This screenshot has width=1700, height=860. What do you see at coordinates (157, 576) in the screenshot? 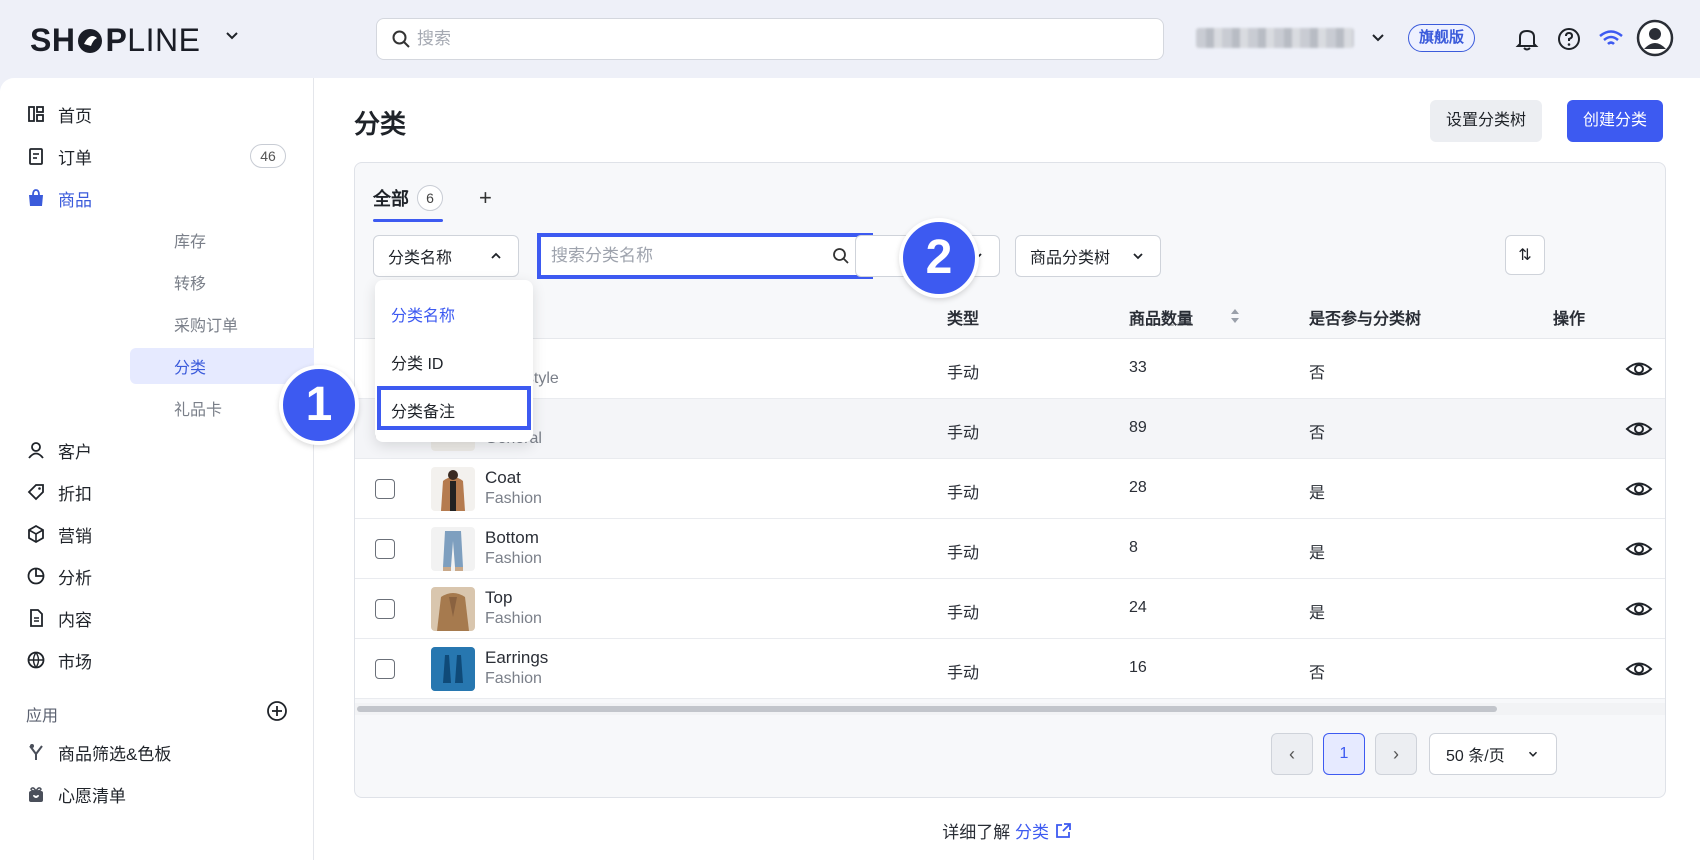
I see `sidebar-item-analytics: 分析` at bounding box center [157, 576].